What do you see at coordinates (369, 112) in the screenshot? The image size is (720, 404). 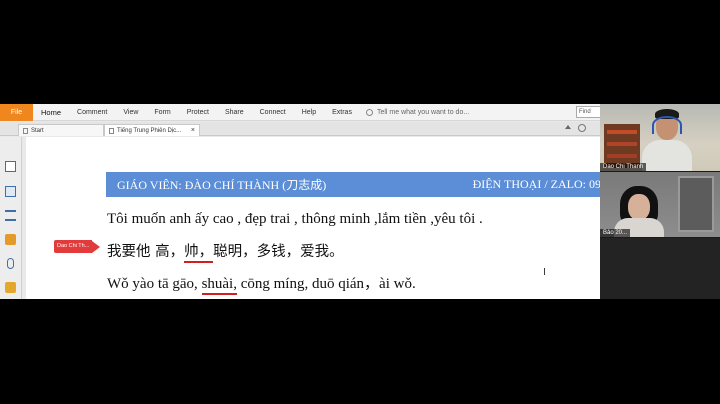 I see `lightbulb-icon` at bounding box center [369, 112].